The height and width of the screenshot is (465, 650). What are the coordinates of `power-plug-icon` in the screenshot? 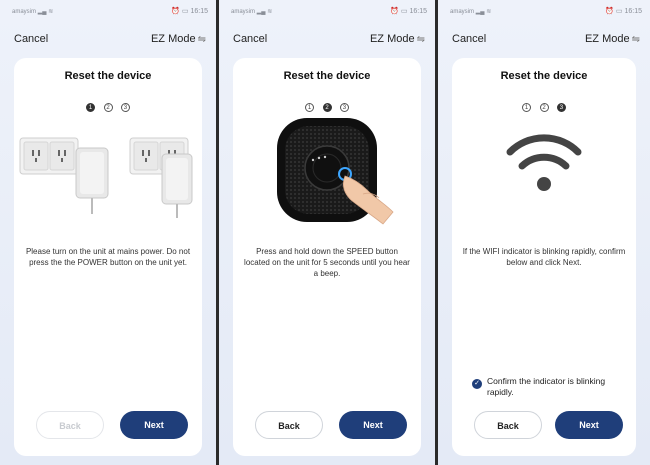 It's located at (106, 177).